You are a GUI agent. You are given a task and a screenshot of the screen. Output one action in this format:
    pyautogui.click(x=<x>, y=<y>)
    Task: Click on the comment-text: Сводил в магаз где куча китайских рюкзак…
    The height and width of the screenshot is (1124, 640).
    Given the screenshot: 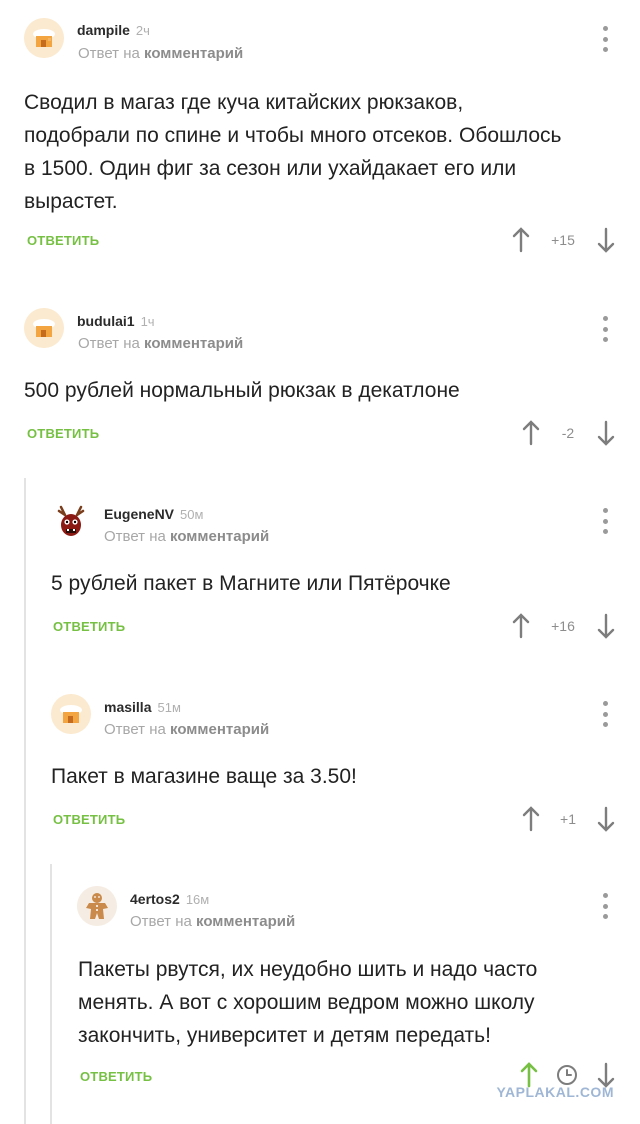 What is the action you would take?
    pyautogui.click(x=293, y=152)
    